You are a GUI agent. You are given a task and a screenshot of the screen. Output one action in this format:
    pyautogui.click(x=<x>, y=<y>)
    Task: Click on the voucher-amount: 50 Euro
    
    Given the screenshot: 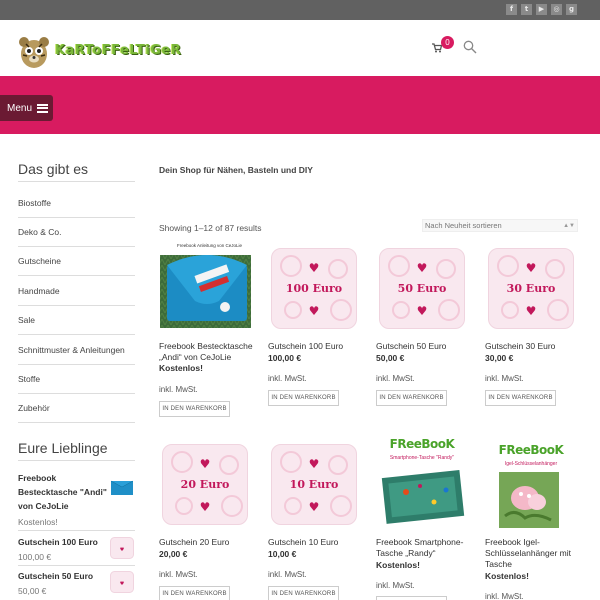 What is the action you would take?
    pyautogui.click(x=422, y=288)
    